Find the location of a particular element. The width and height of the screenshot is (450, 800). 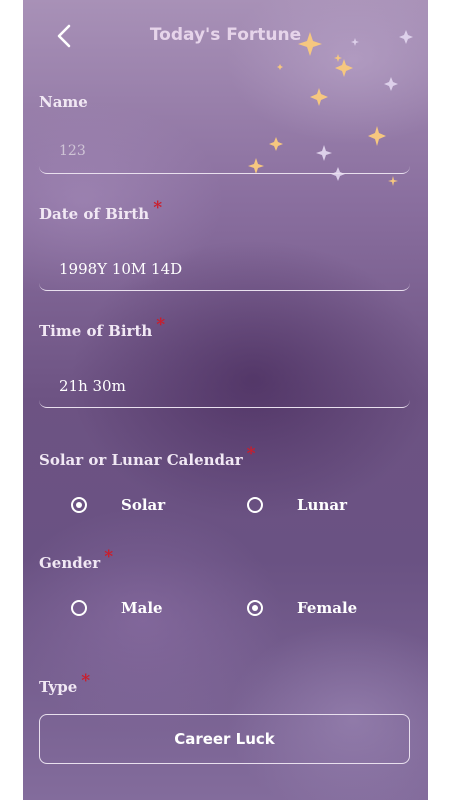

type-select-button: Career Luck is located at coordinates (224, 739).